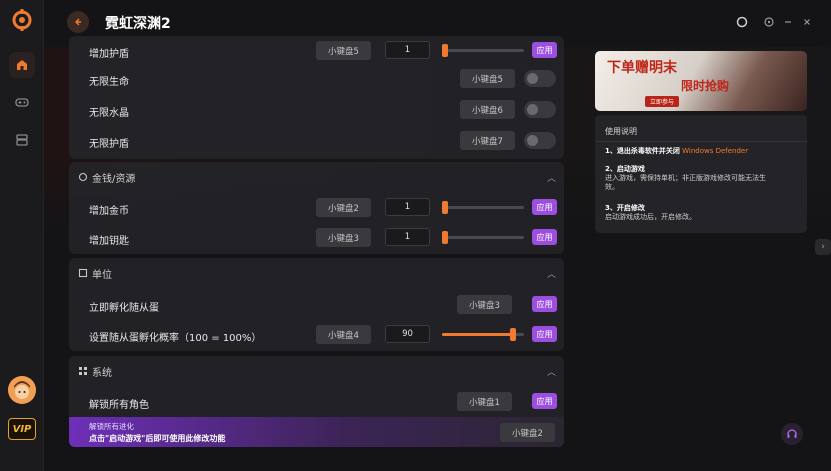  What do you see at coordinates (642, 68) in the screenshot?
I see `banner-title: 下单赠明末` at bounding box center [642, 68].